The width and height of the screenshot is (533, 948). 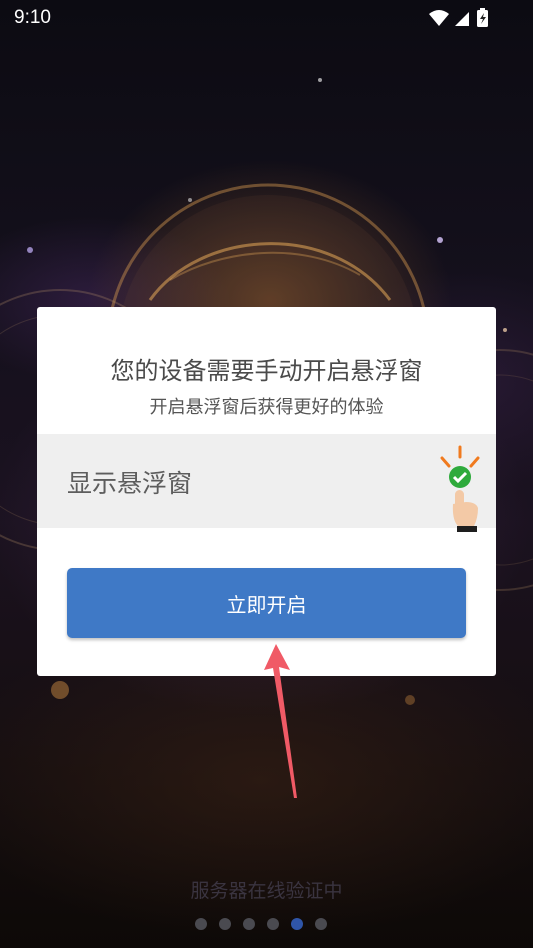 What do you see at coordinates (266, 407) in the screenshot?
I see `dialog-subtitle: 开启悬浮窗后获得更好的体验` at bounding box center [266, 407].